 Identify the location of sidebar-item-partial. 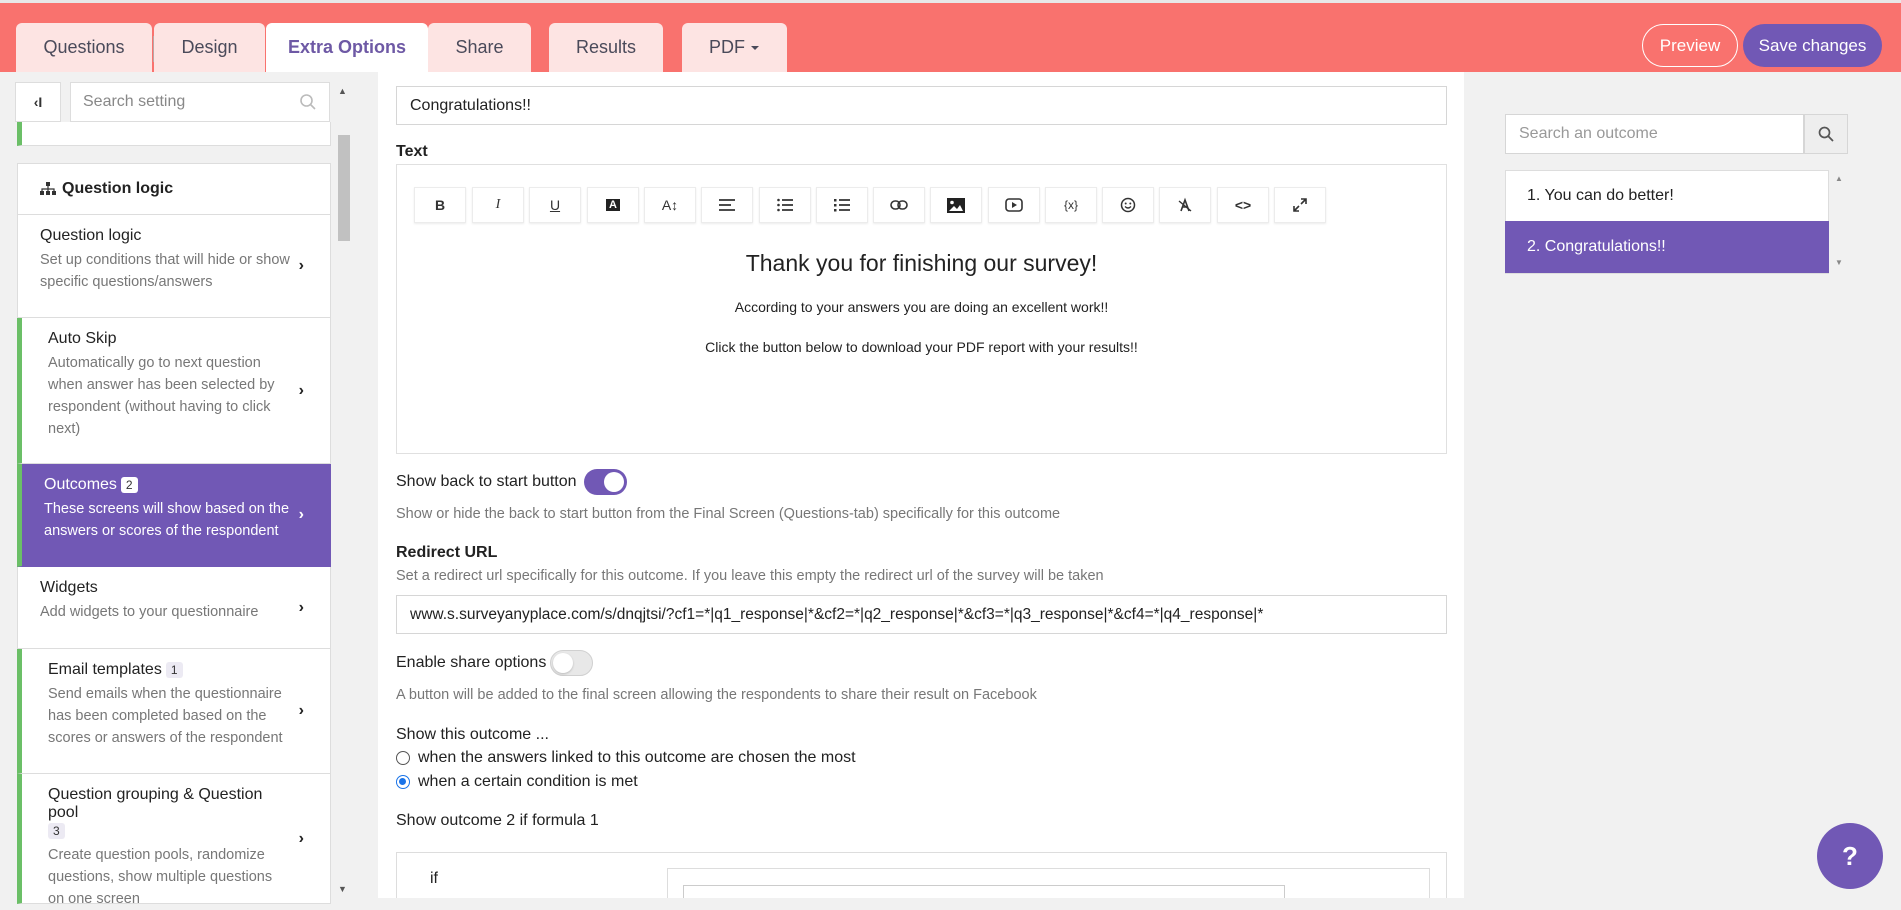
(174, 134).